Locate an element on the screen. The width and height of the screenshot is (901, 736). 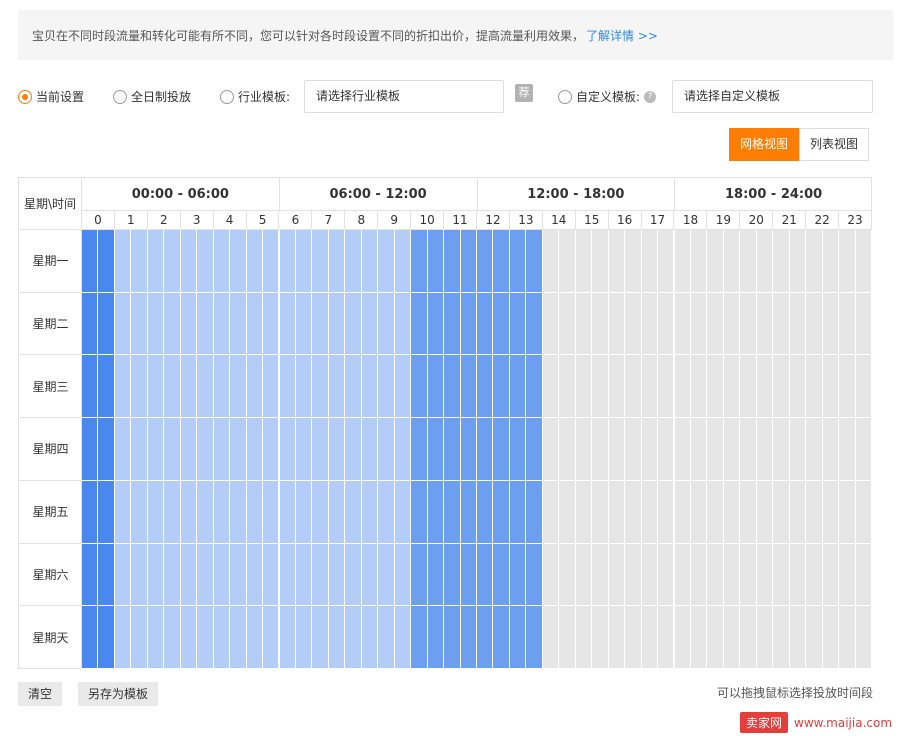
industry-template-select: 请选择行业模板 is located at coordinates (404, 96).